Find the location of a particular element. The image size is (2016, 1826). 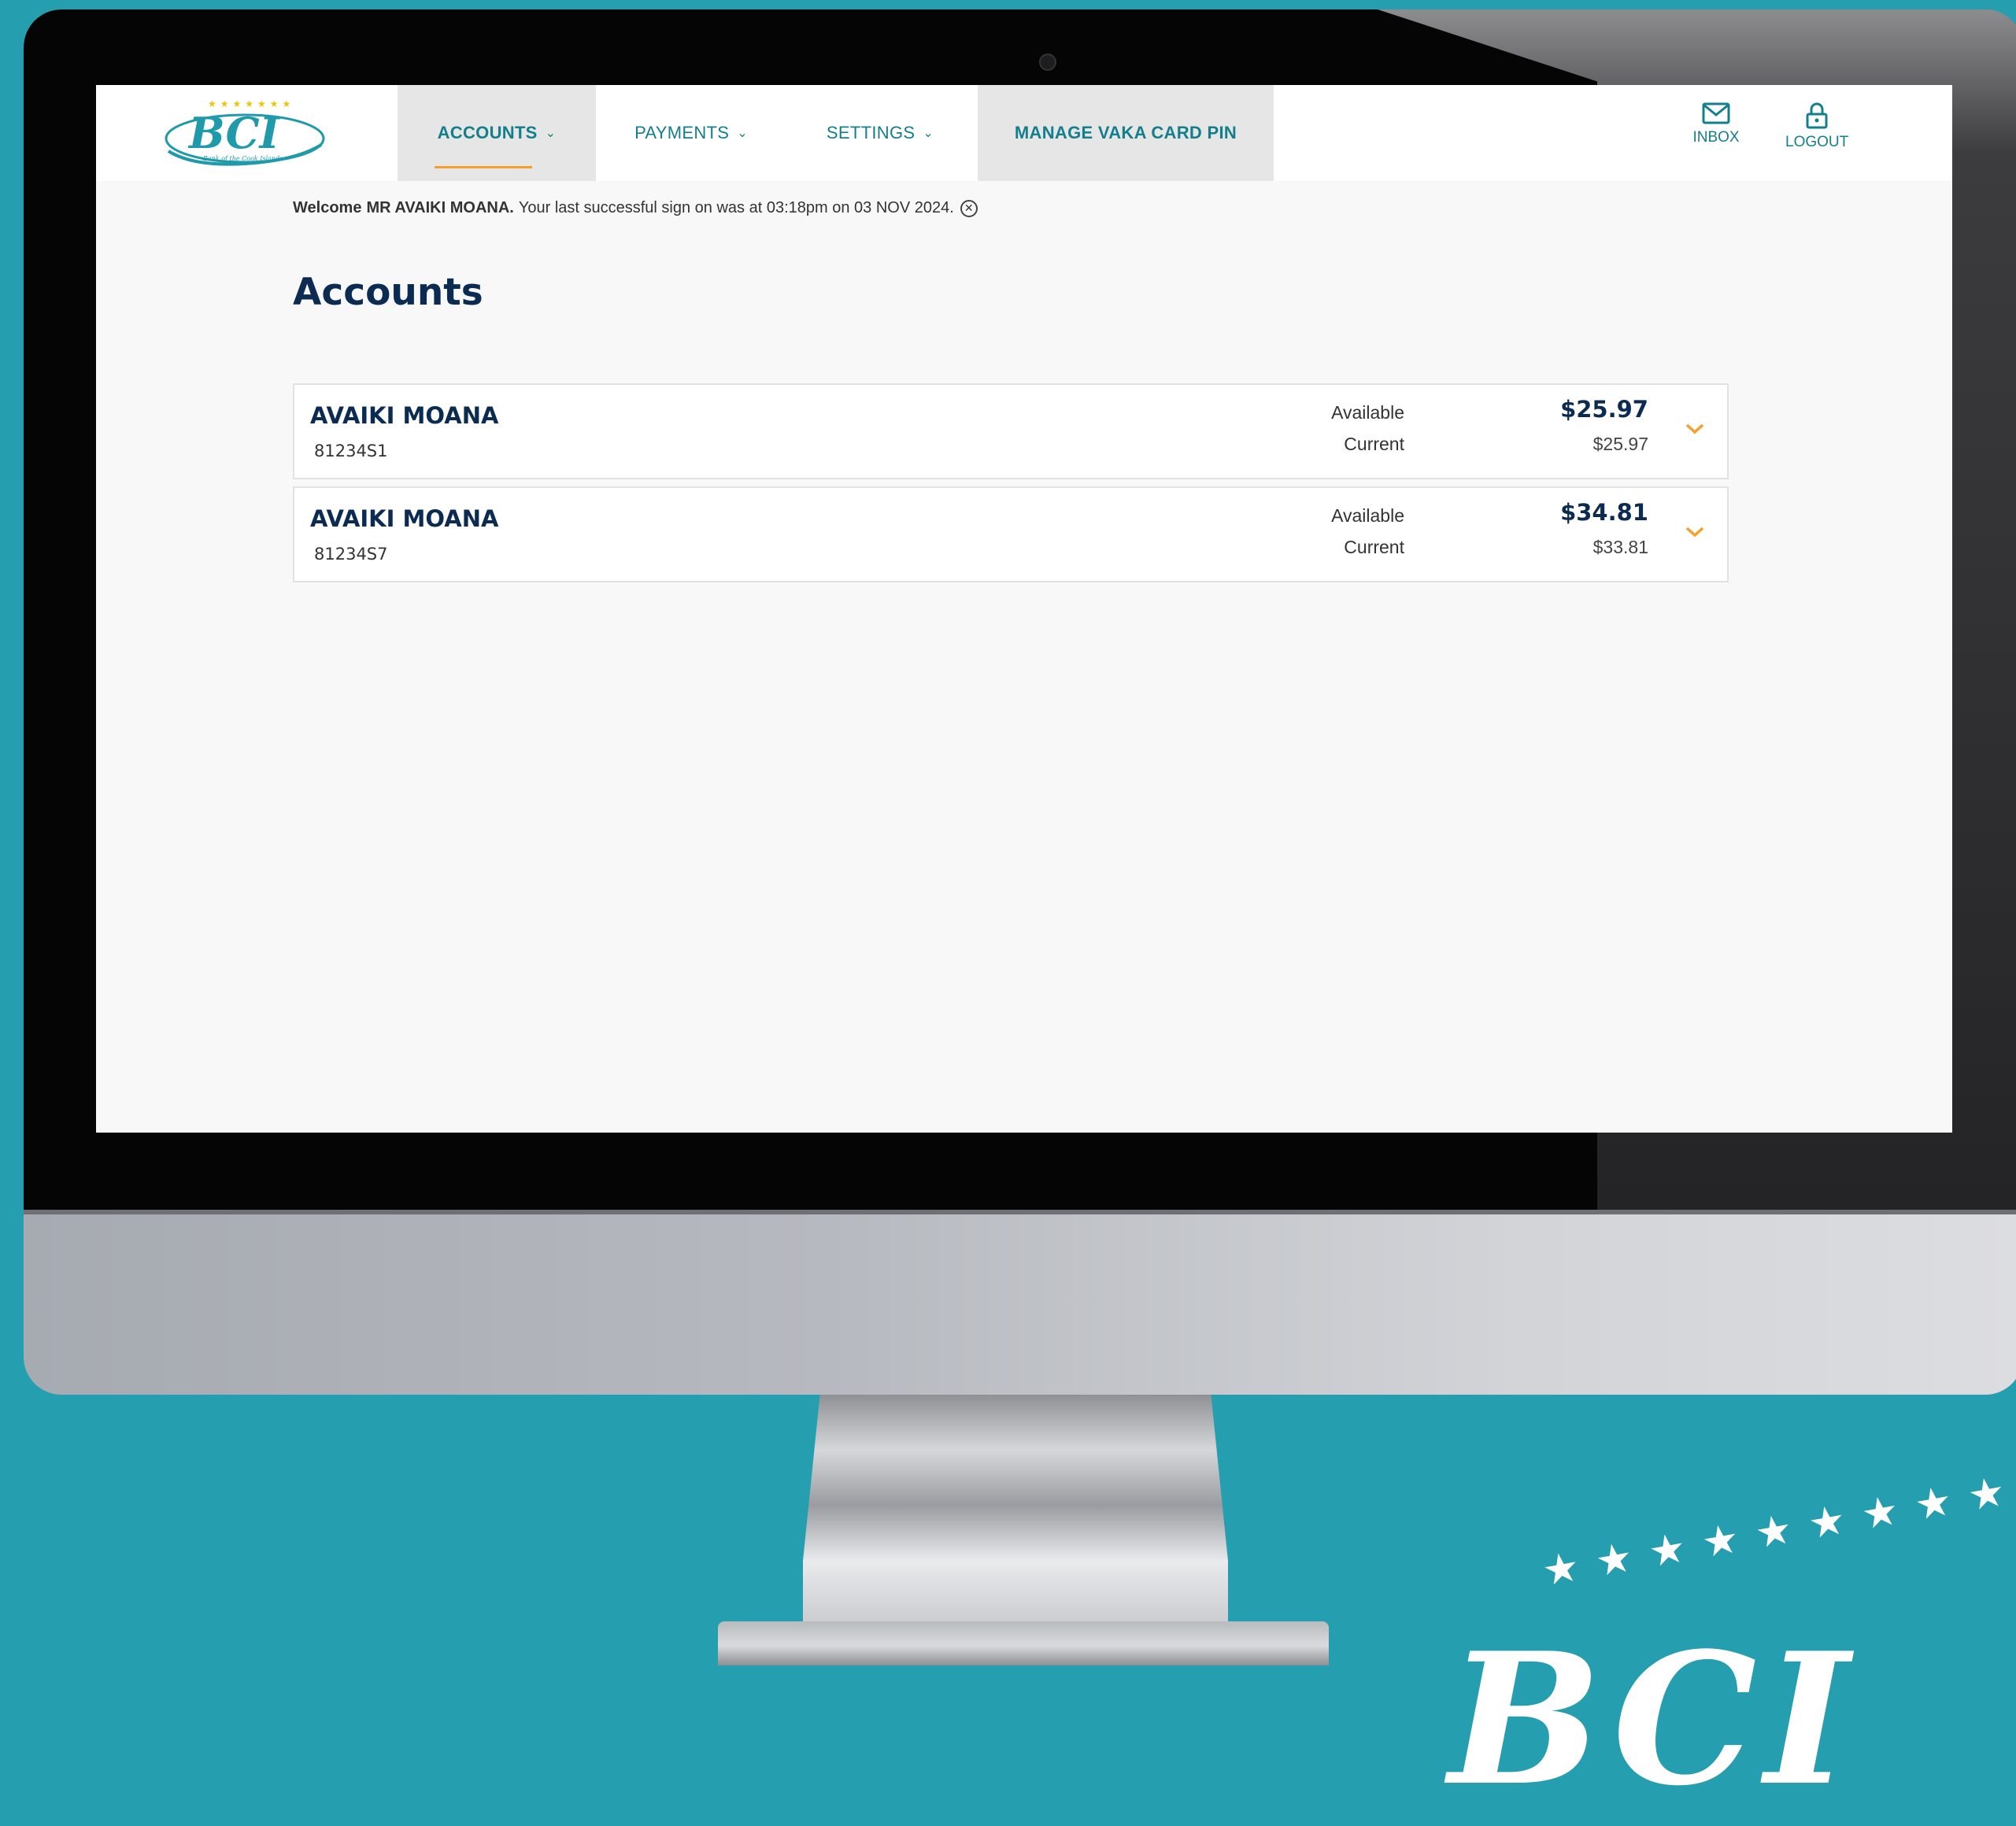

nav-settings-label: SETTINGS is located at coordinates (871, 132).